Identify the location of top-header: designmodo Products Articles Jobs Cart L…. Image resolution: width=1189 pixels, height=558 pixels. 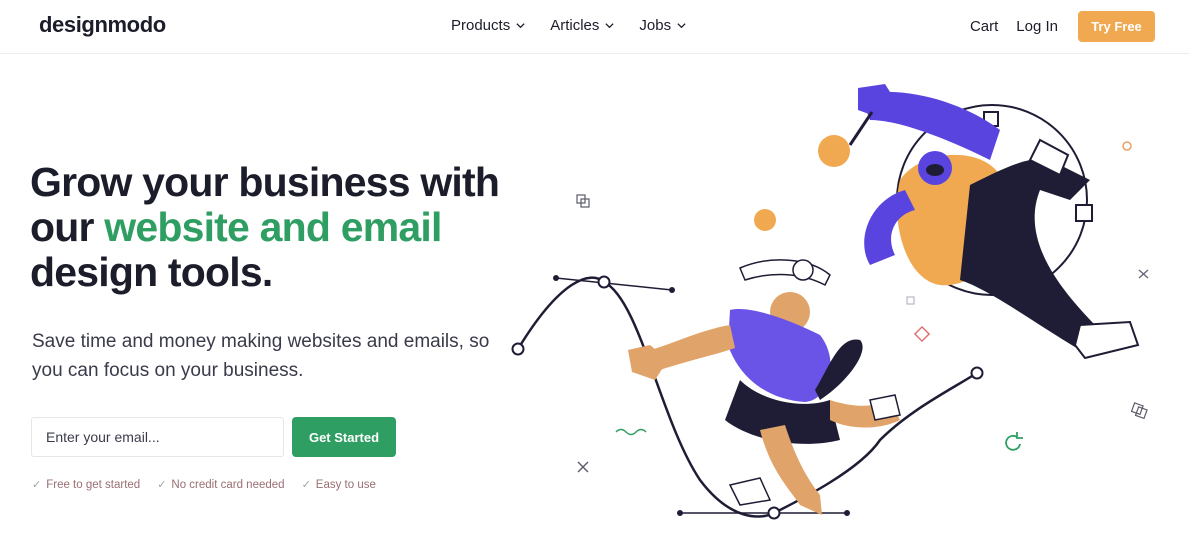
(594, 27).